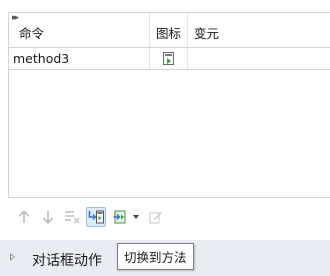 The width and height of the screenshot is (330, 276). I want to click on section-title: 对话框动作, so click(67, 261).